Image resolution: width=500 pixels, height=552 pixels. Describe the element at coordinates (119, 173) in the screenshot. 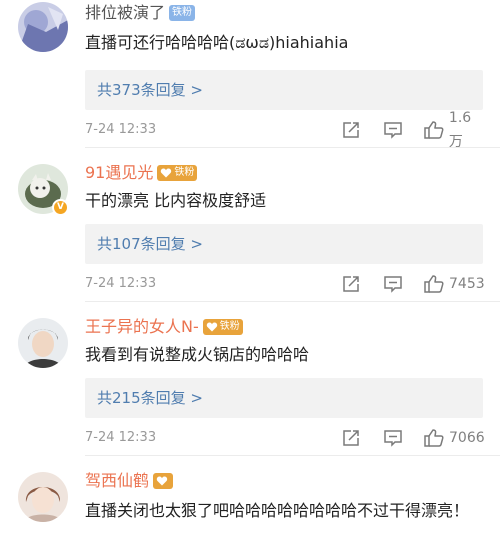

I see `username: 91遇见光` at that location.